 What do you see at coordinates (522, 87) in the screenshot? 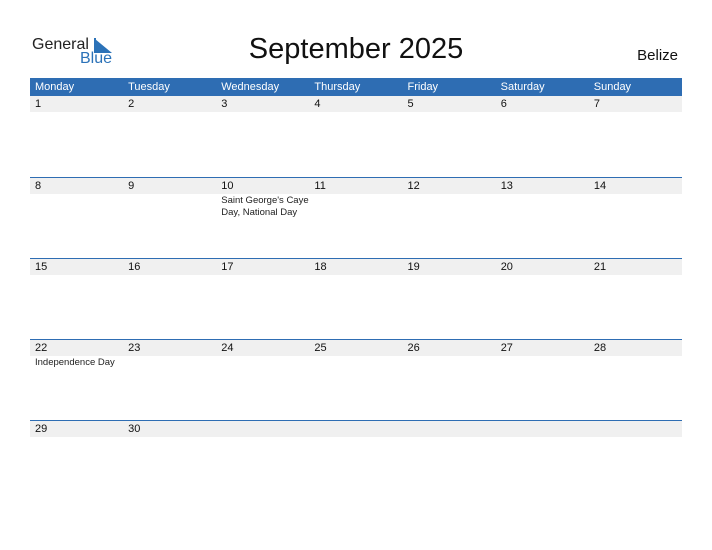
I see `weekday-label: Saturday` at bounding box center [522, 87].